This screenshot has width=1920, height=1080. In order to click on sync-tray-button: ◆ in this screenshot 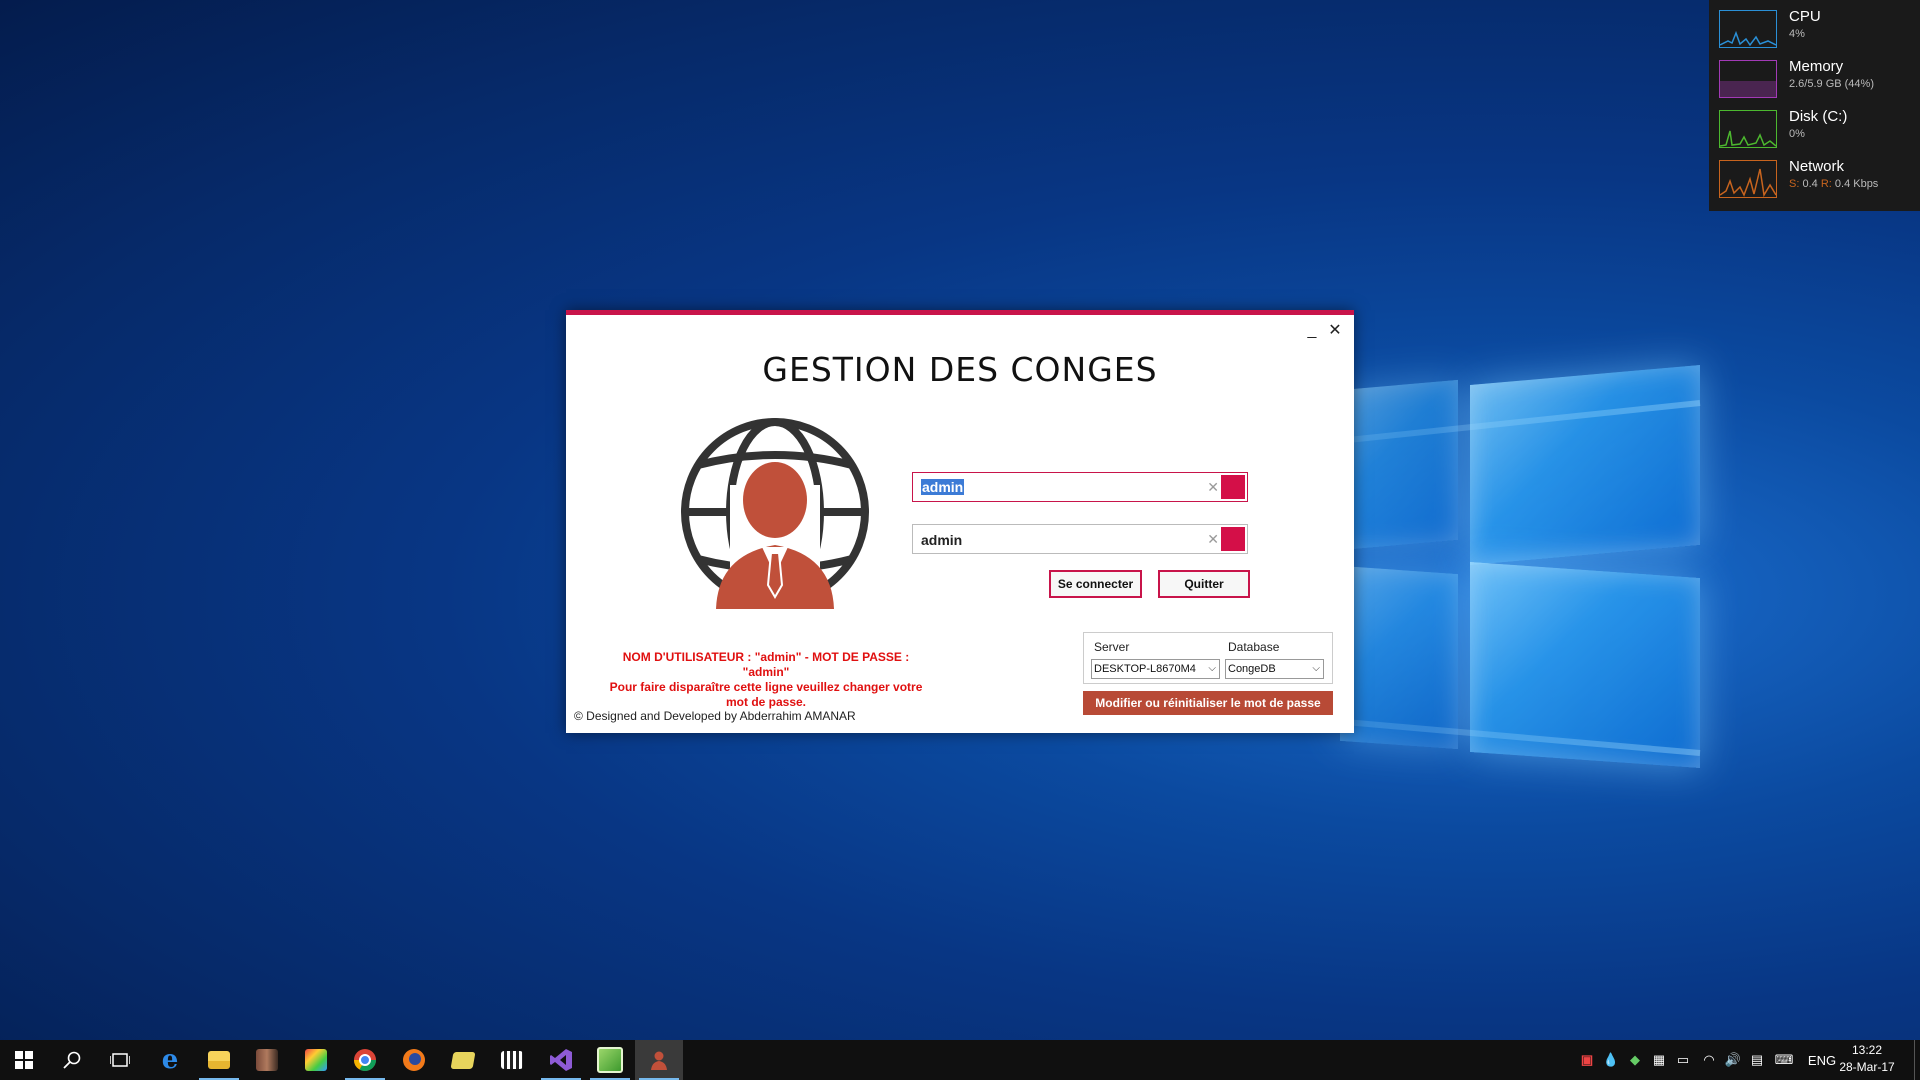, I will do `click(1635, 1060)`.